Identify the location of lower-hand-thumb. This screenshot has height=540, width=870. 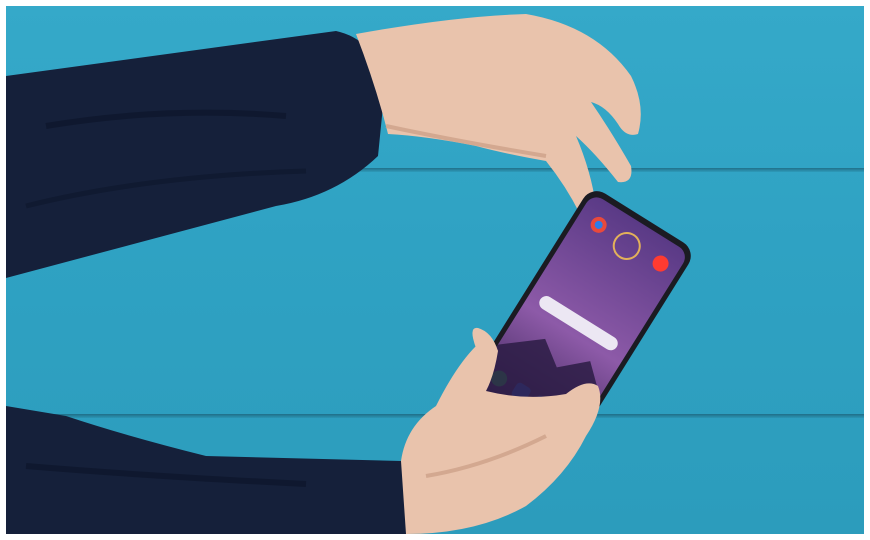
(485, 339).